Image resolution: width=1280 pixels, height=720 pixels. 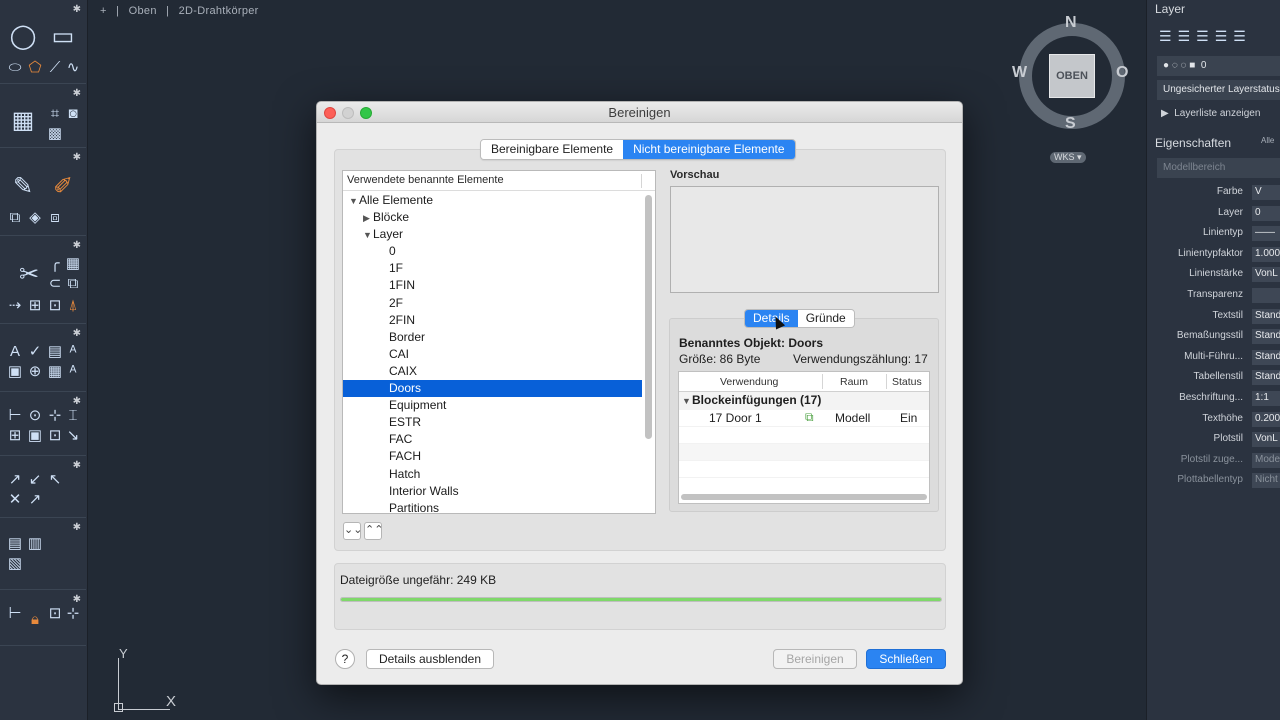 What do you see at coordinates (1187, 36) in the screenshot?
I see `layer-delete-icon: ☰` at bounding box center [1187, 36].